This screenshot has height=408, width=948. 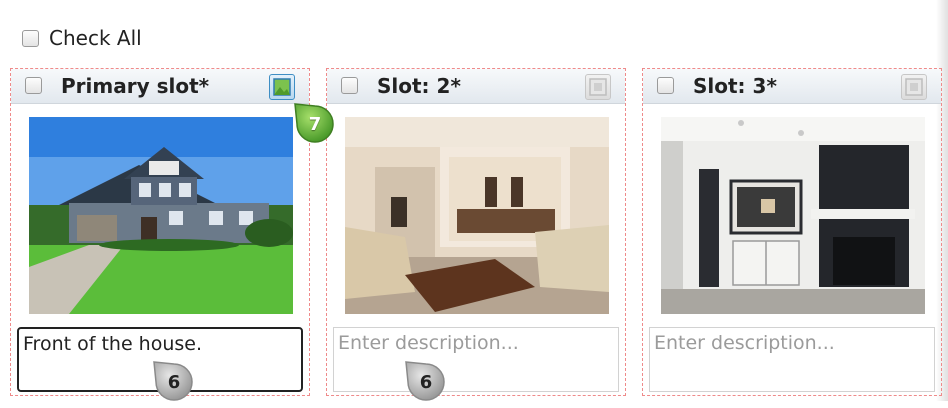 What do you see at coordinates (477, 215) in the screenshot?
I see `living-room-photo` at bounding box center [477, 215].